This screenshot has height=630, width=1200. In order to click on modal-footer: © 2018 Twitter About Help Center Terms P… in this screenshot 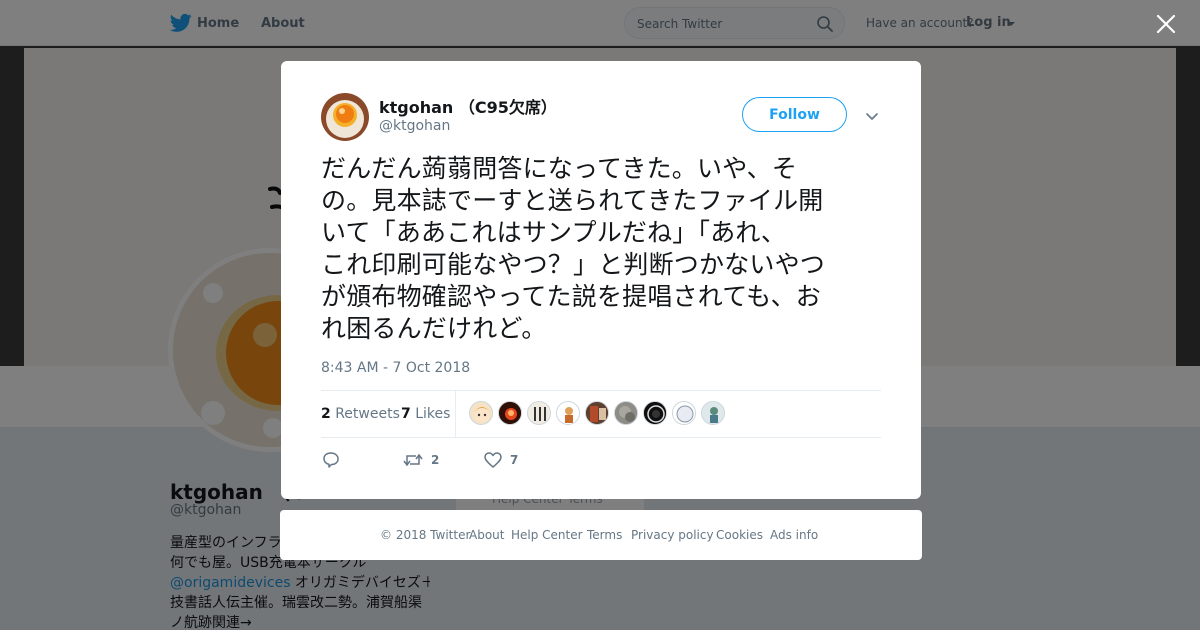, I will do `click(601, 535)`.